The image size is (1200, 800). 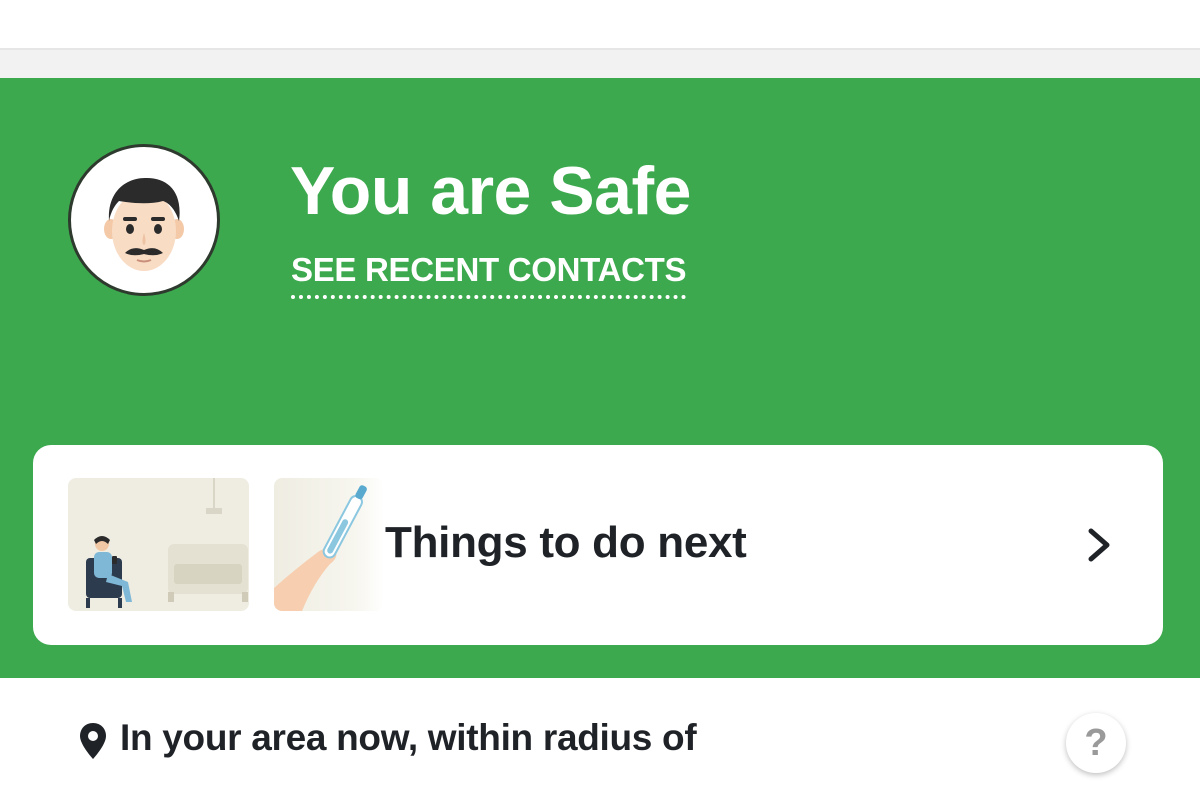 I want to click on thermometer-in-hand-illustration, so click(x=329, y=544).